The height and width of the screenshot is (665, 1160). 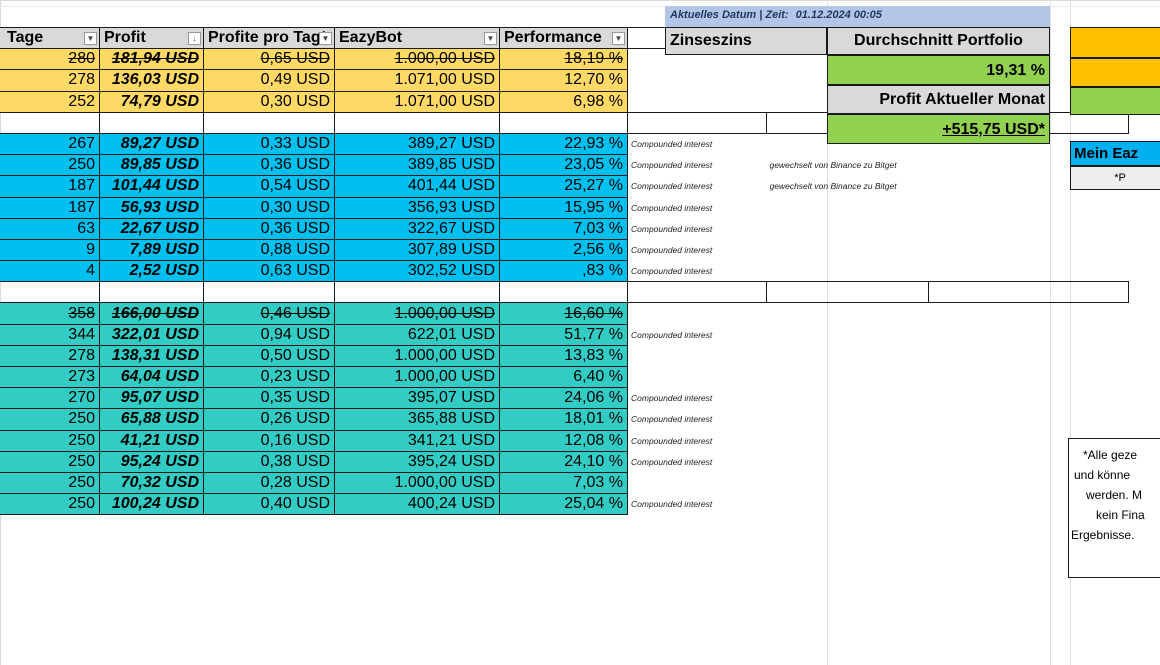 What do you see at coordinates (417, 186) in the screenshot?
I see `cell-eazybot: 401,44 USD` at bounding box center [417, 186].